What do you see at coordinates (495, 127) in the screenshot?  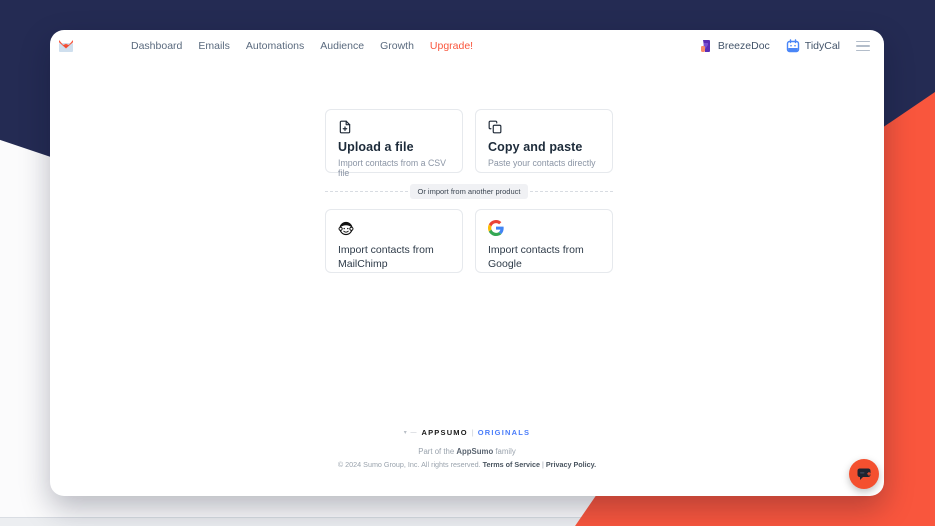 I see `copy-icon` at bounding box center [495, 127].